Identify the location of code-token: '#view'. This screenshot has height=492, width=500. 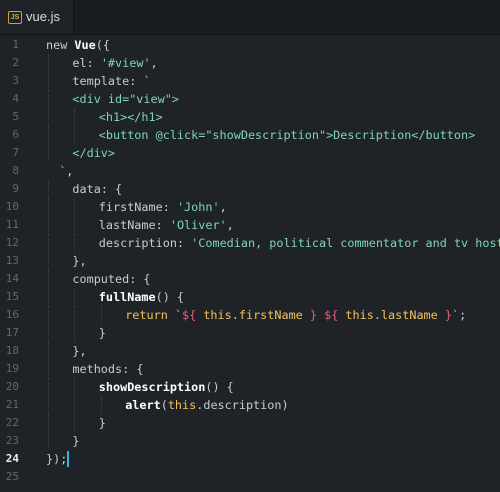
(125, 63).